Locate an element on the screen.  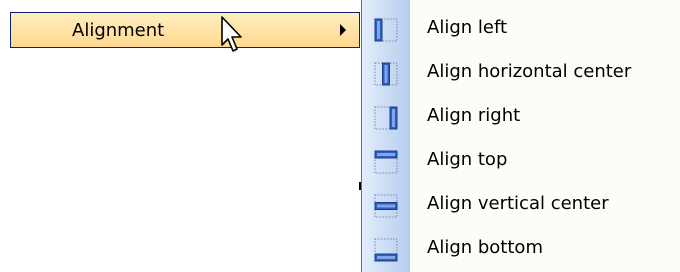
mouse-pointer-icon is located at coordinates (231, 34).